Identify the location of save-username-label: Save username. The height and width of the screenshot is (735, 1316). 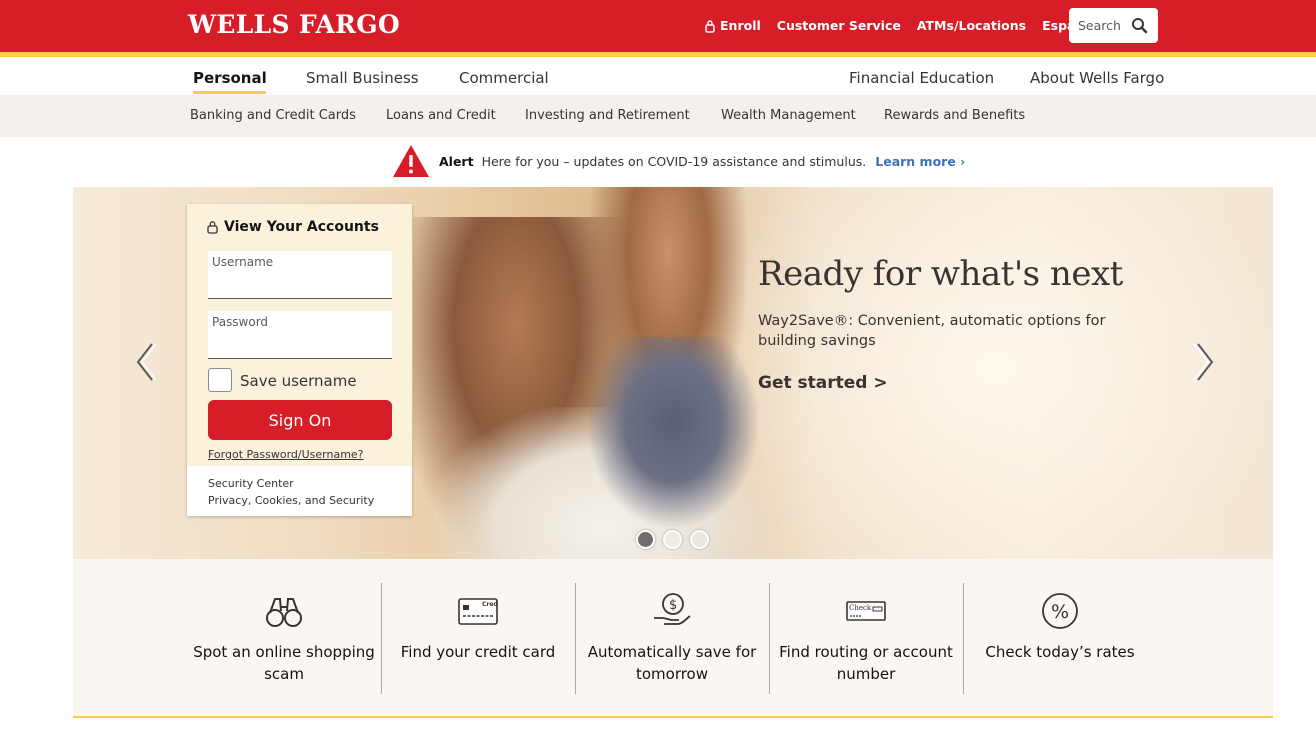
(298, 381).